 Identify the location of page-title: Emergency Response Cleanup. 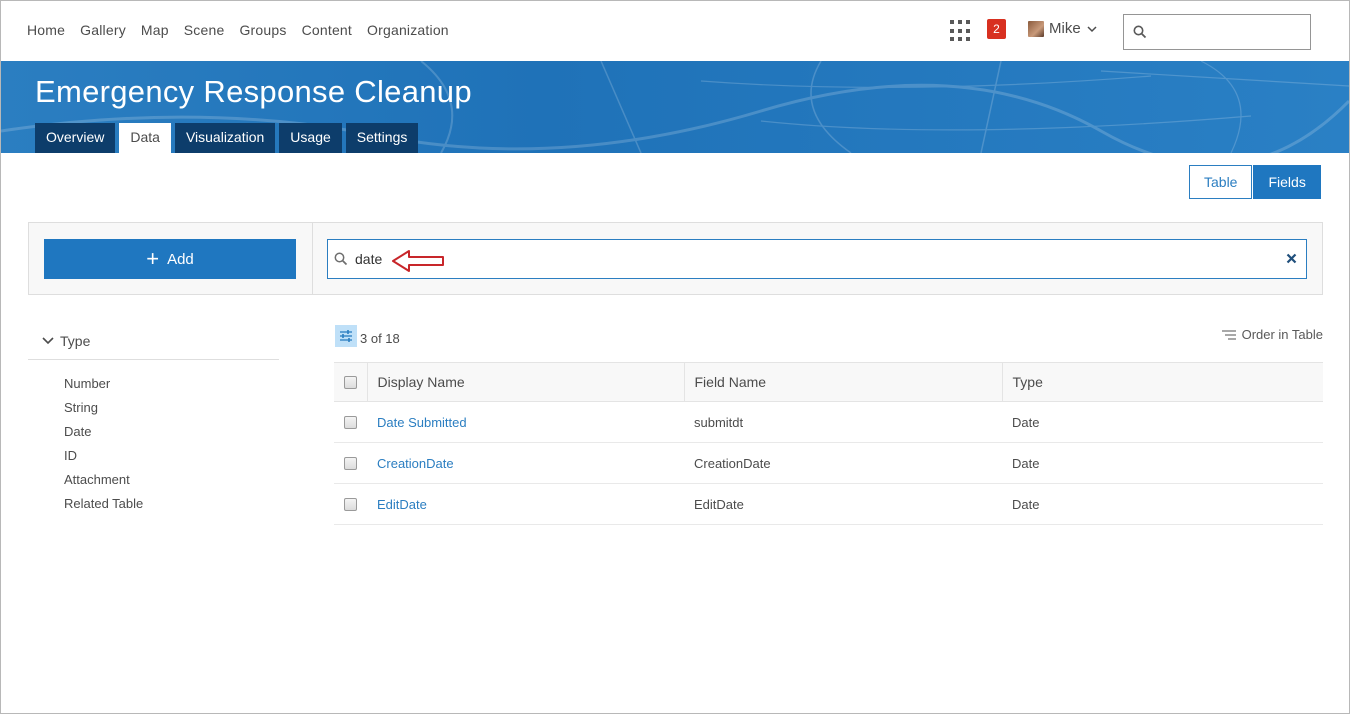
(253, 91).